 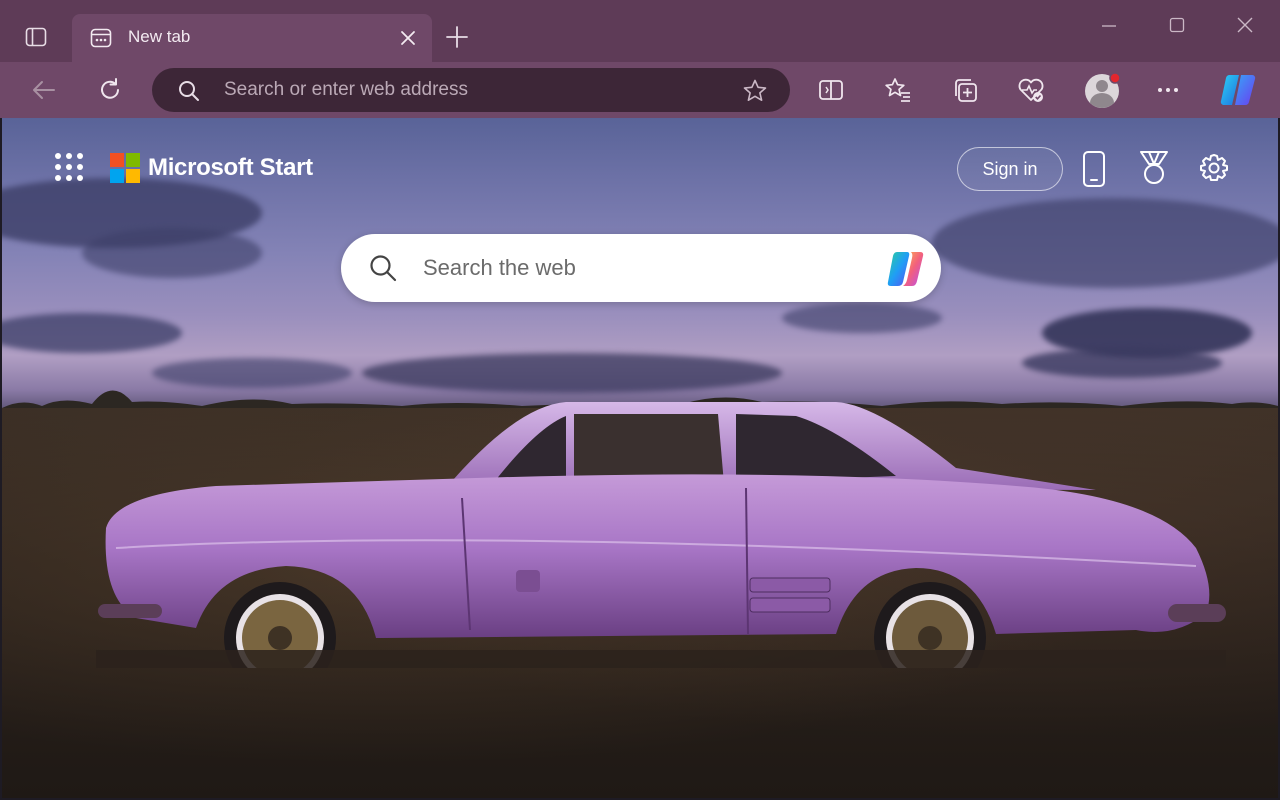 I want to click on phone-icon, so click(x=1094, y=169).